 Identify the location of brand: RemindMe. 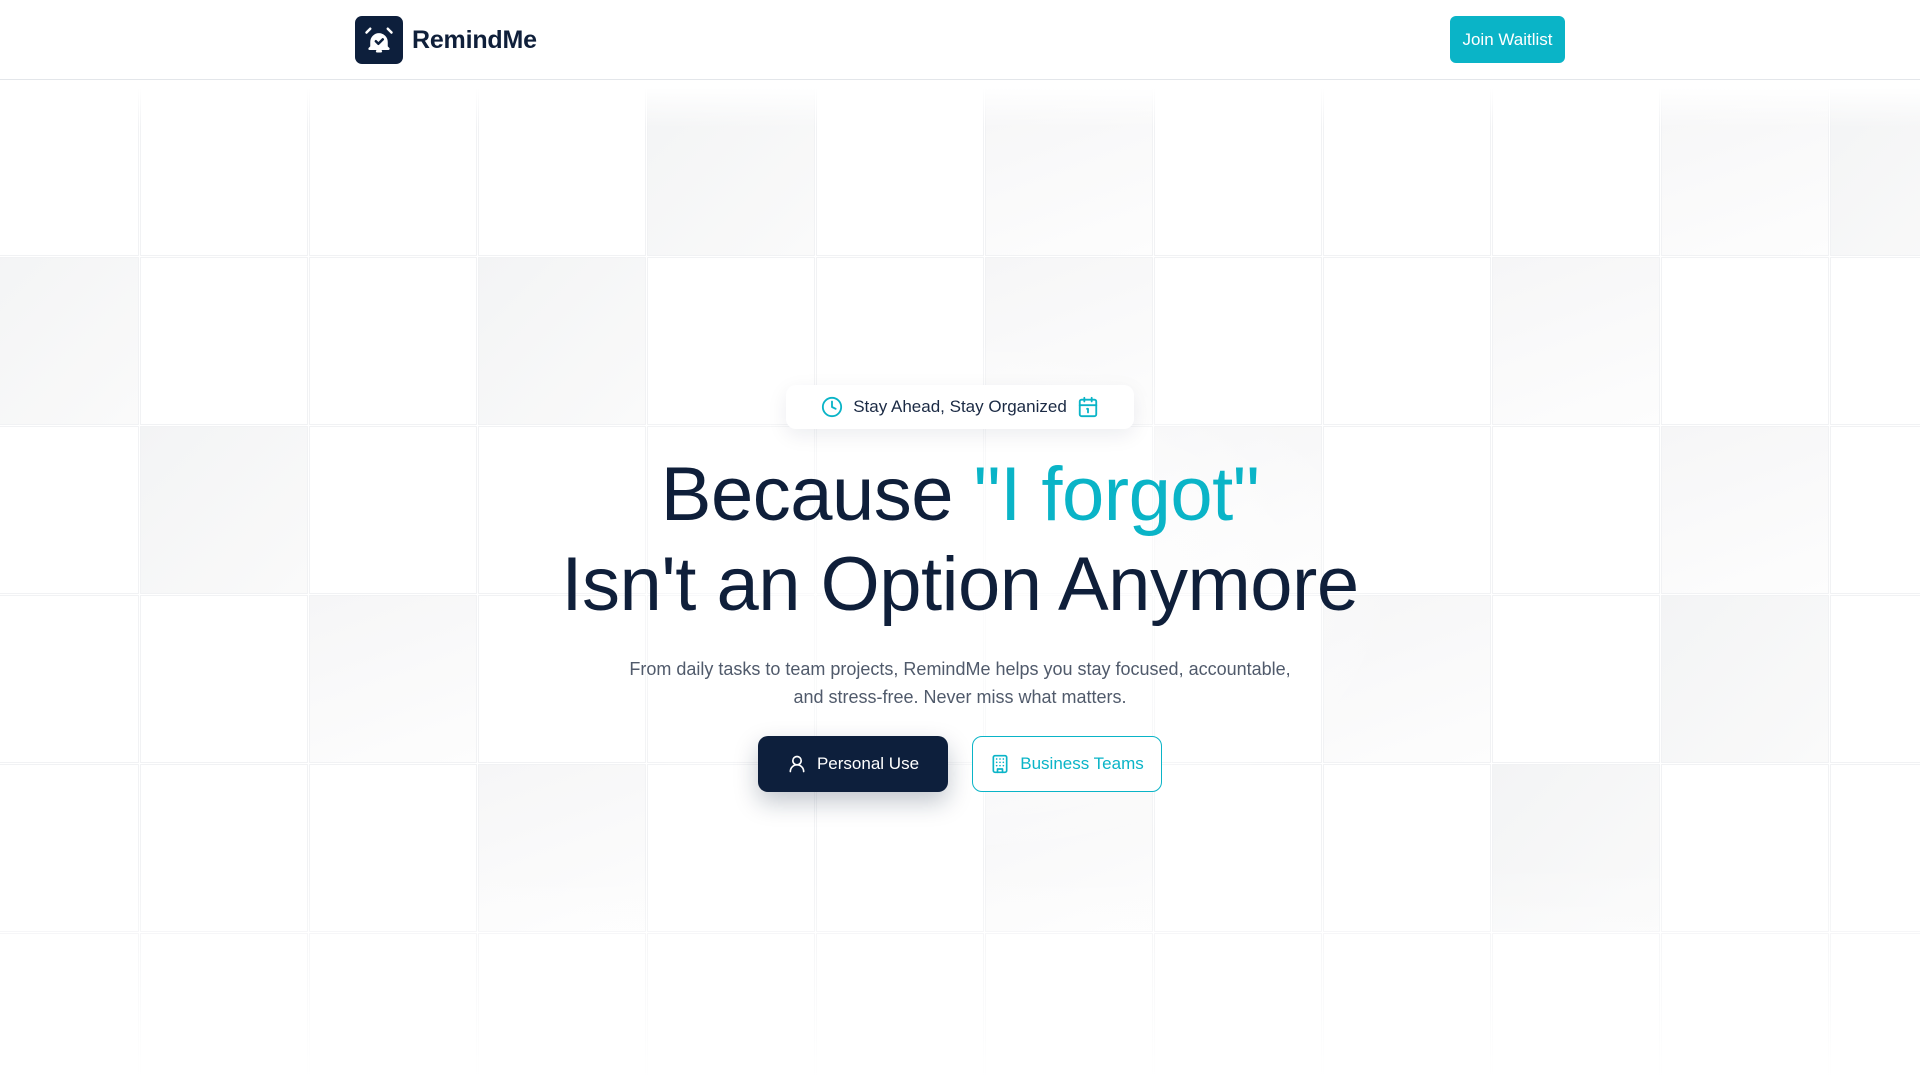
(446, 40).